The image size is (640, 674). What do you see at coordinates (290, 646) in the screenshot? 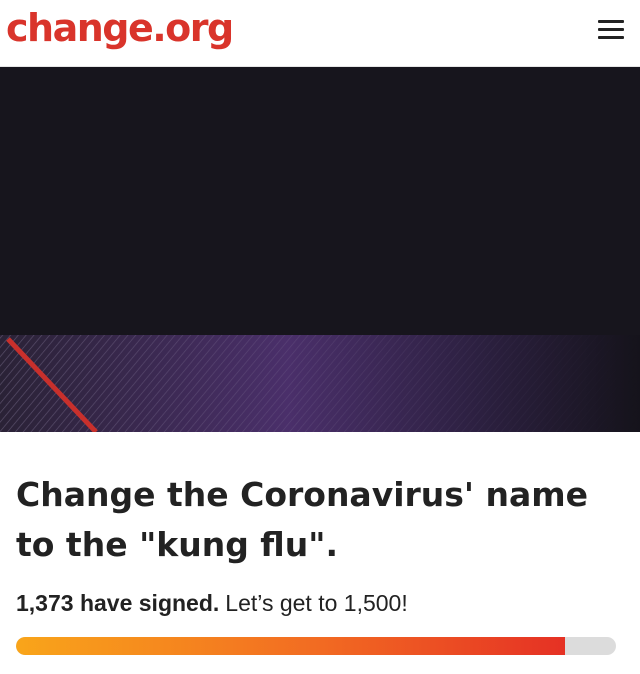
I see `progress-fill` at bounding box center [290, 646].